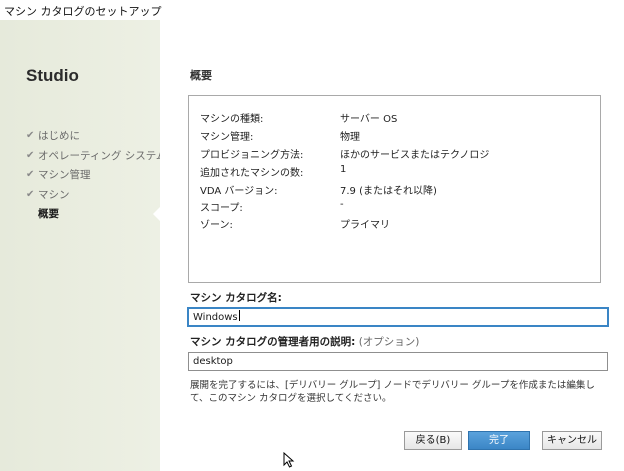 Image resolution: width=624 pixels, height=471 pixels. Describe the element at coordinates (96, 195) in the screenshot. I see `step-machines: ✔ マシン` at that location.